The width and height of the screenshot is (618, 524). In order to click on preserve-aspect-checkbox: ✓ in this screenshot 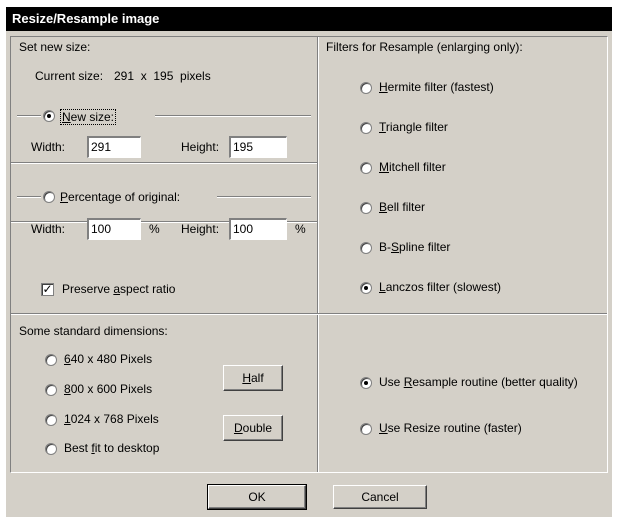, I will do `click(47, 289)`.